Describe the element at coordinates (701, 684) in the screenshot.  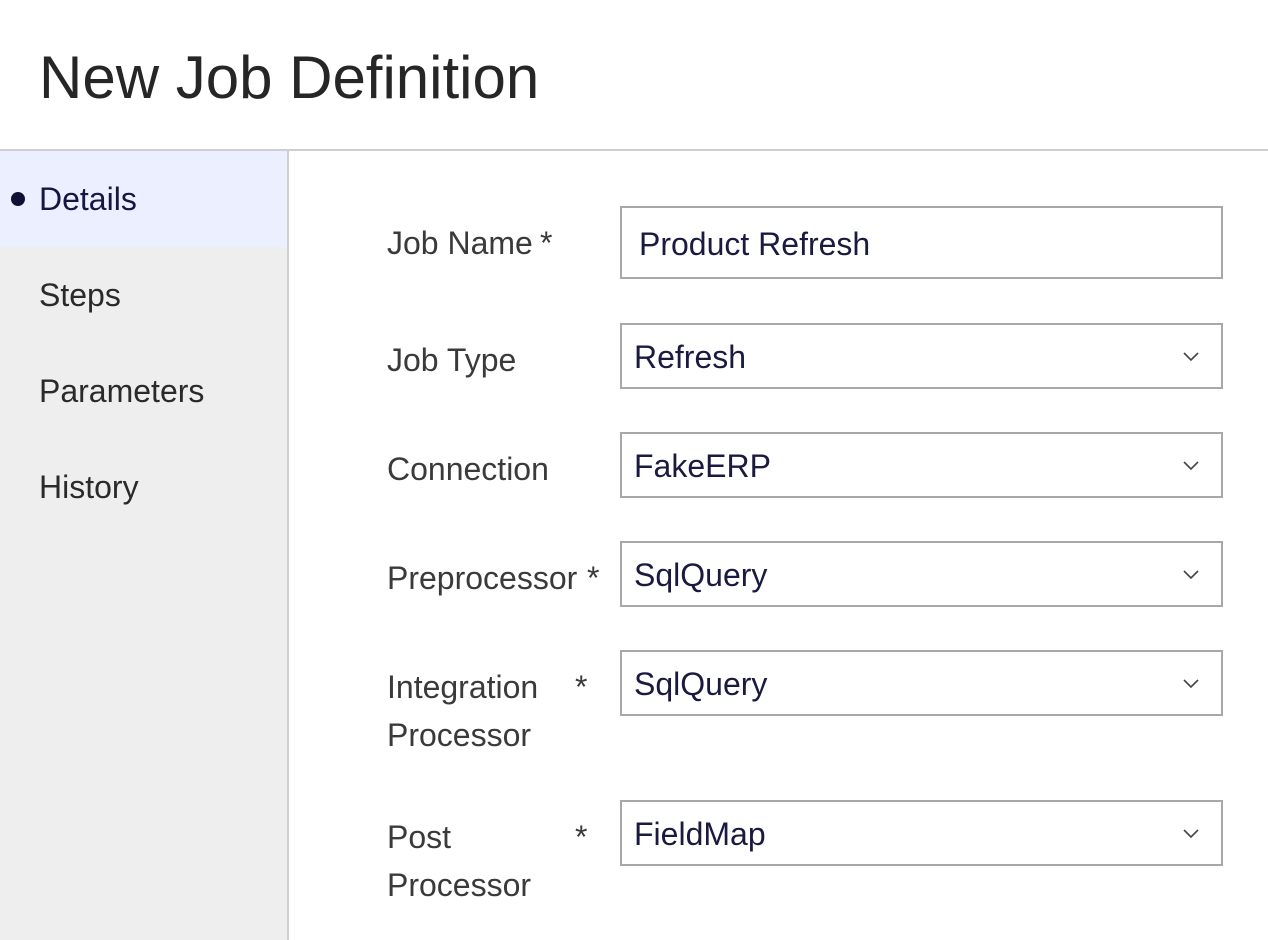
I see `integration-processor-value: SqlQuery` at that location.